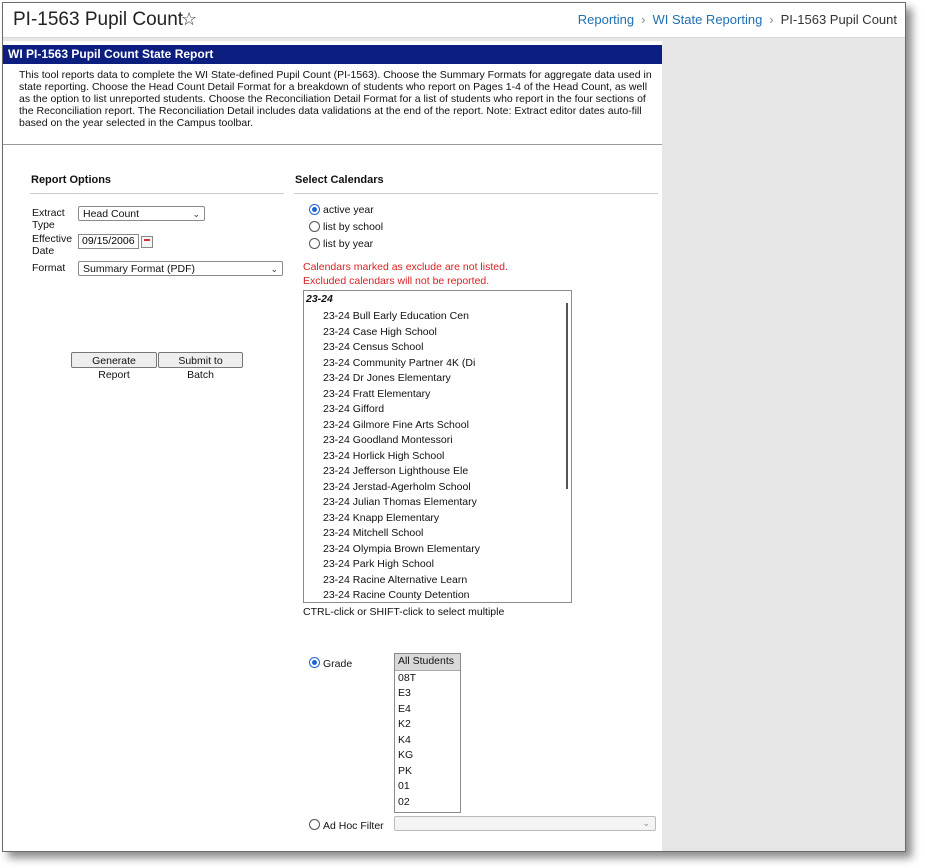  What do you see at coordinates (427, 725) in the screenshot?
I see `grade-option: K2` at bounding box center [427, 725].